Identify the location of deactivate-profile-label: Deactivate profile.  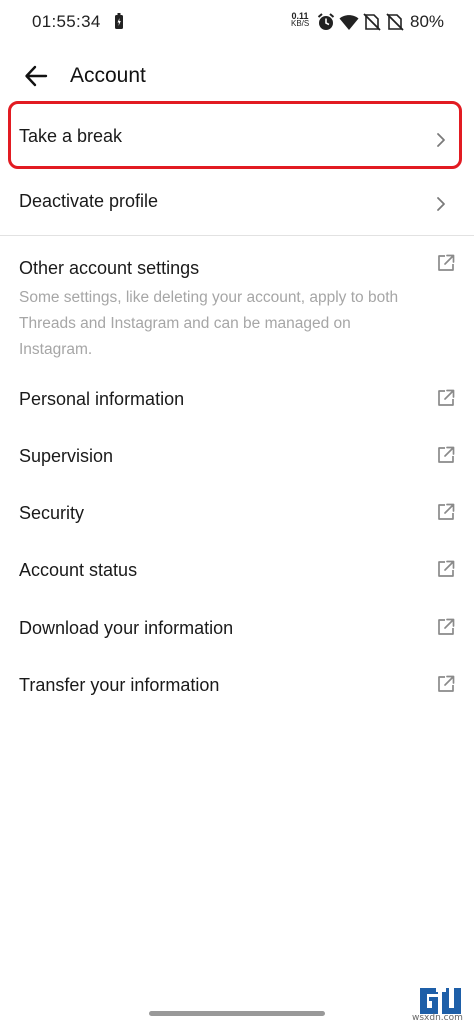
(89, 201).